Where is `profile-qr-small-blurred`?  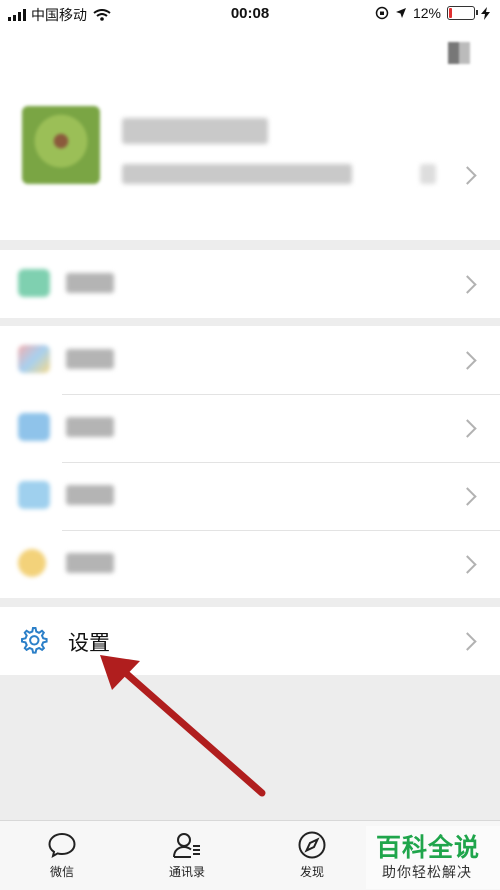
profile-qr-small-blurred is located at coordinates (428, 174).